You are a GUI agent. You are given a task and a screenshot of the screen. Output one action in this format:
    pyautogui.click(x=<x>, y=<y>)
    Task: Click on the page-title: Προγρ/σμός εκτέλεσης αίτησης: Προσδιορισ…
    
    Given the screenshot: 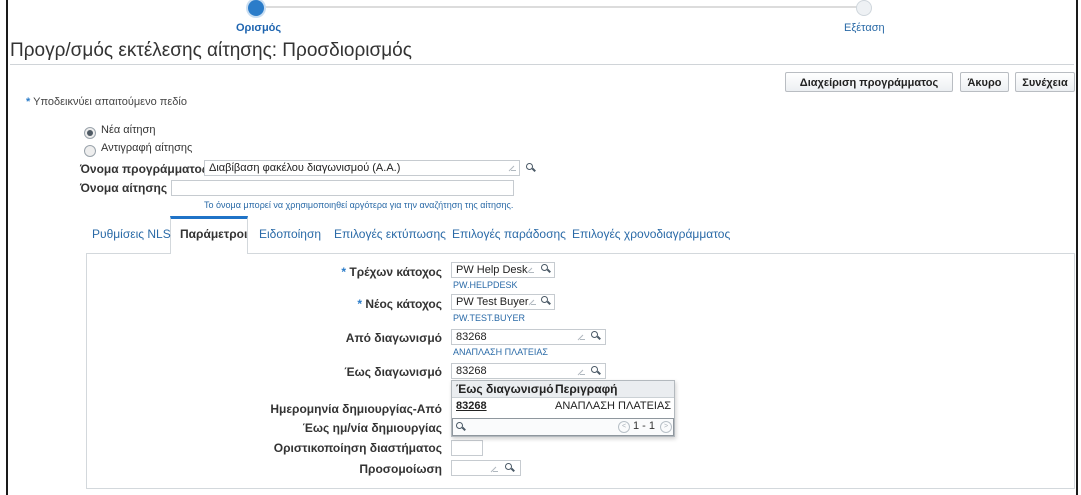 What is the action you would take?
    pyautogui.click(x=211, y=50)
    